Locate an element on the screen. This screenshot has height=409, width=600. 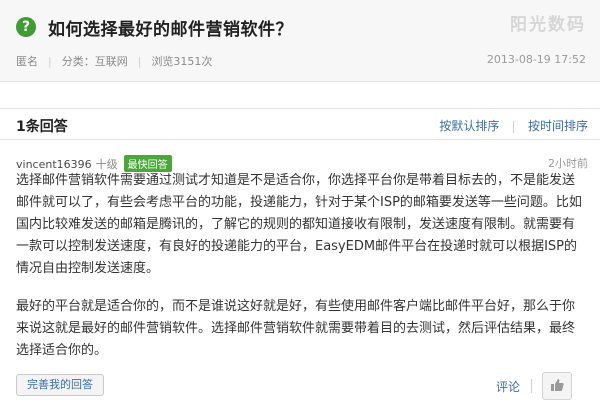
watermark: 阳光数码 is located at coordinates (548, 25).